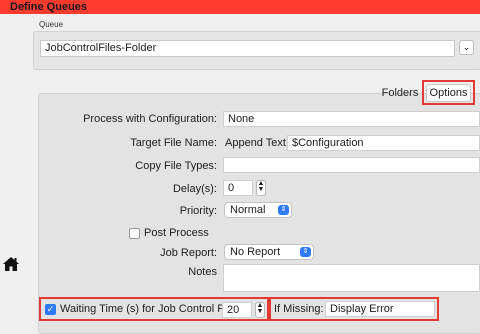 The height and width of the screenshot is (334, 480). I want to click on delay-field: 0, so click(238, 188).